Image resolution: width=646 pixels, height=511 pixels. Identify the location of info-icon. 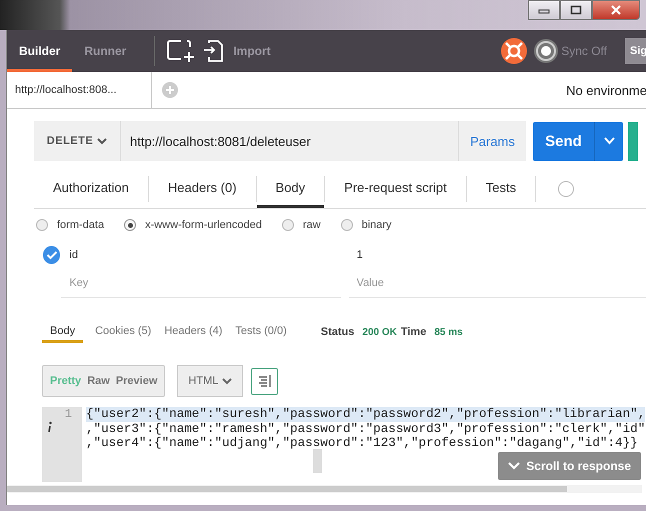
(50, 427).